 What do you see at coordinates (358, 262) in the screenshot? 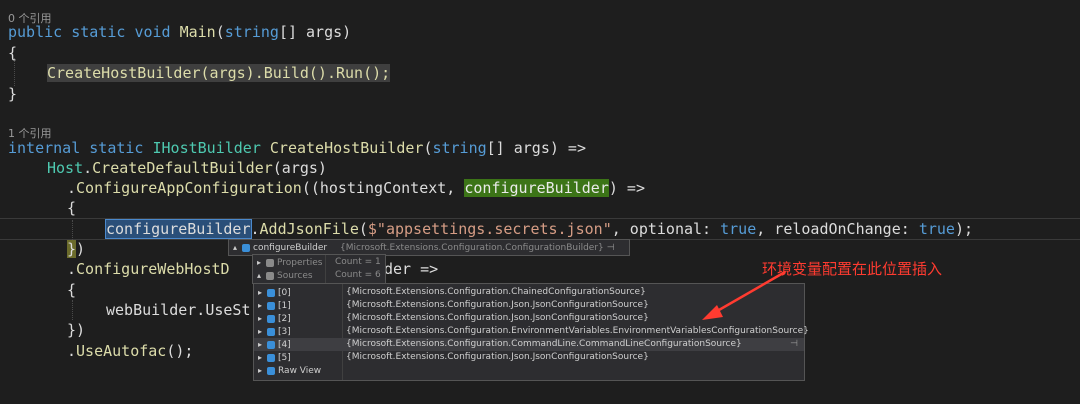
I see `properties-count: Count = 1` at bounding box center [358, 262].